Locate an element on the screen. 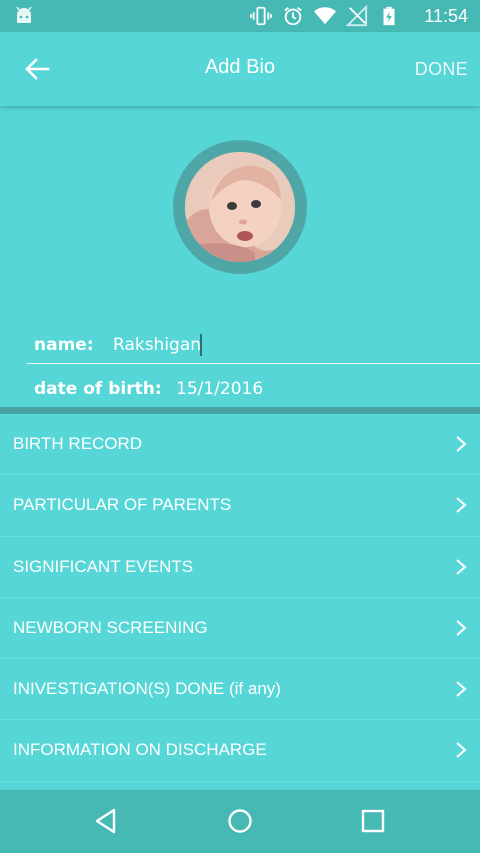 This screenshot has width=480, height=853. avatar-ring is located at coordinates (240, 207).